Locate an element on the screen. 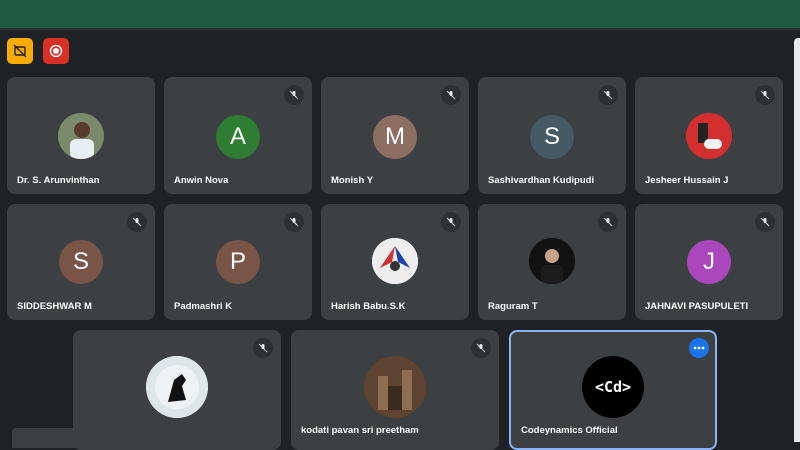 The height and width of the screenshot is (450, 800). avatar: M is located at coordinates (395, 137).